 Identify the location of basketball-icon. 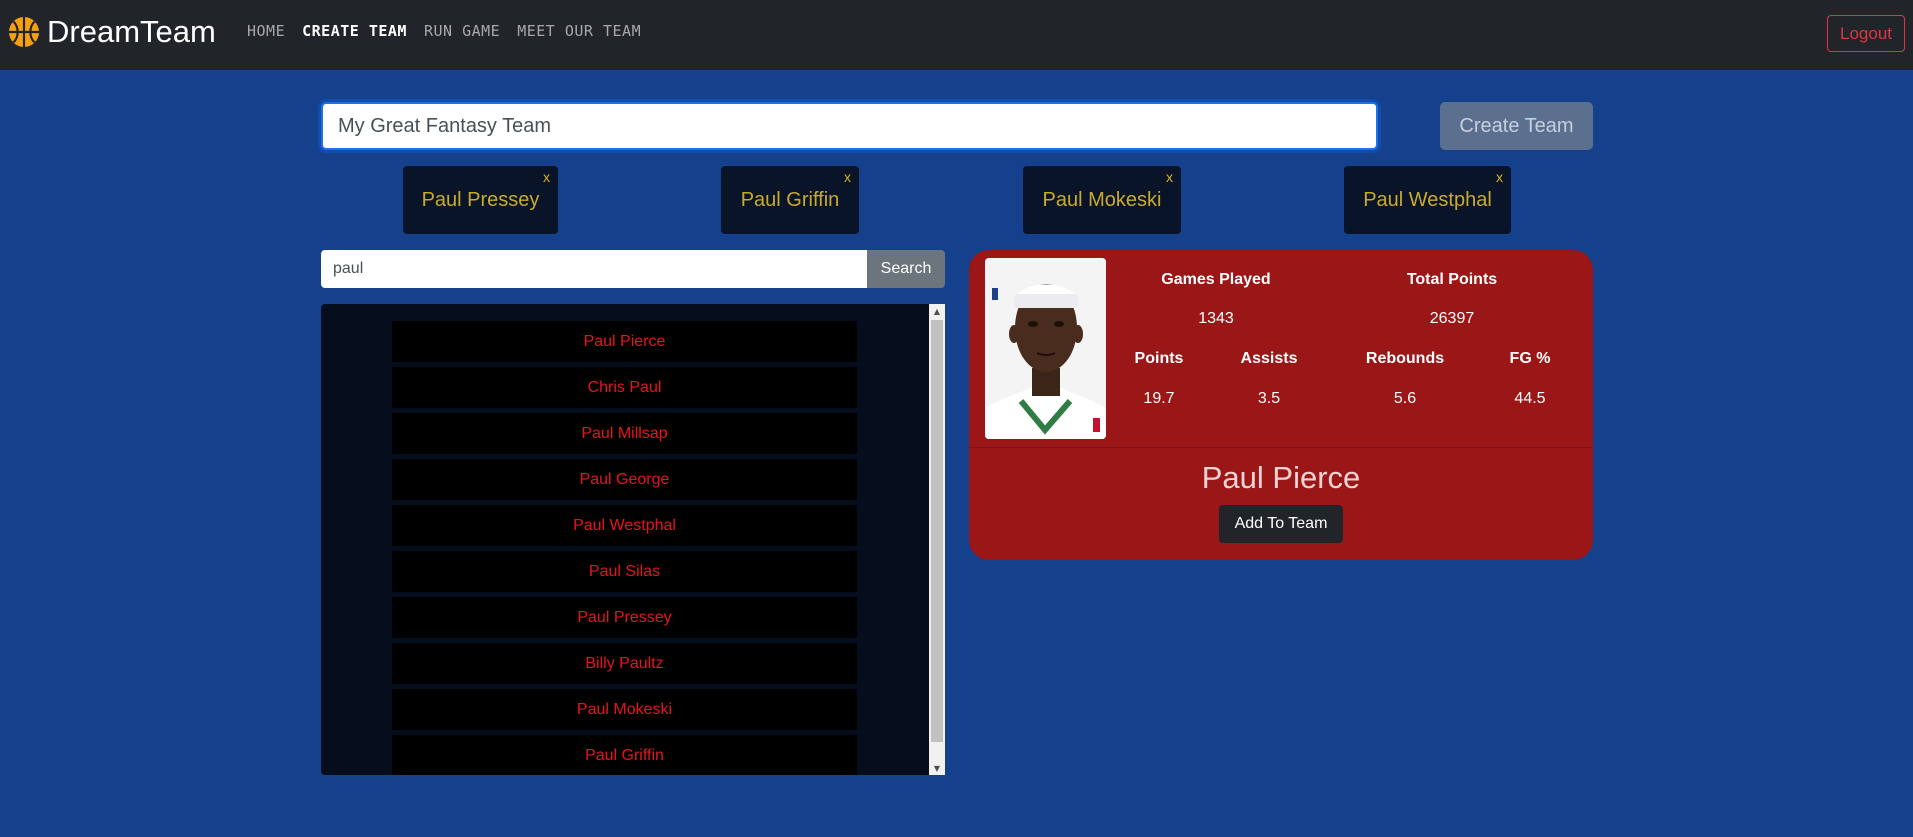
(24, 32).